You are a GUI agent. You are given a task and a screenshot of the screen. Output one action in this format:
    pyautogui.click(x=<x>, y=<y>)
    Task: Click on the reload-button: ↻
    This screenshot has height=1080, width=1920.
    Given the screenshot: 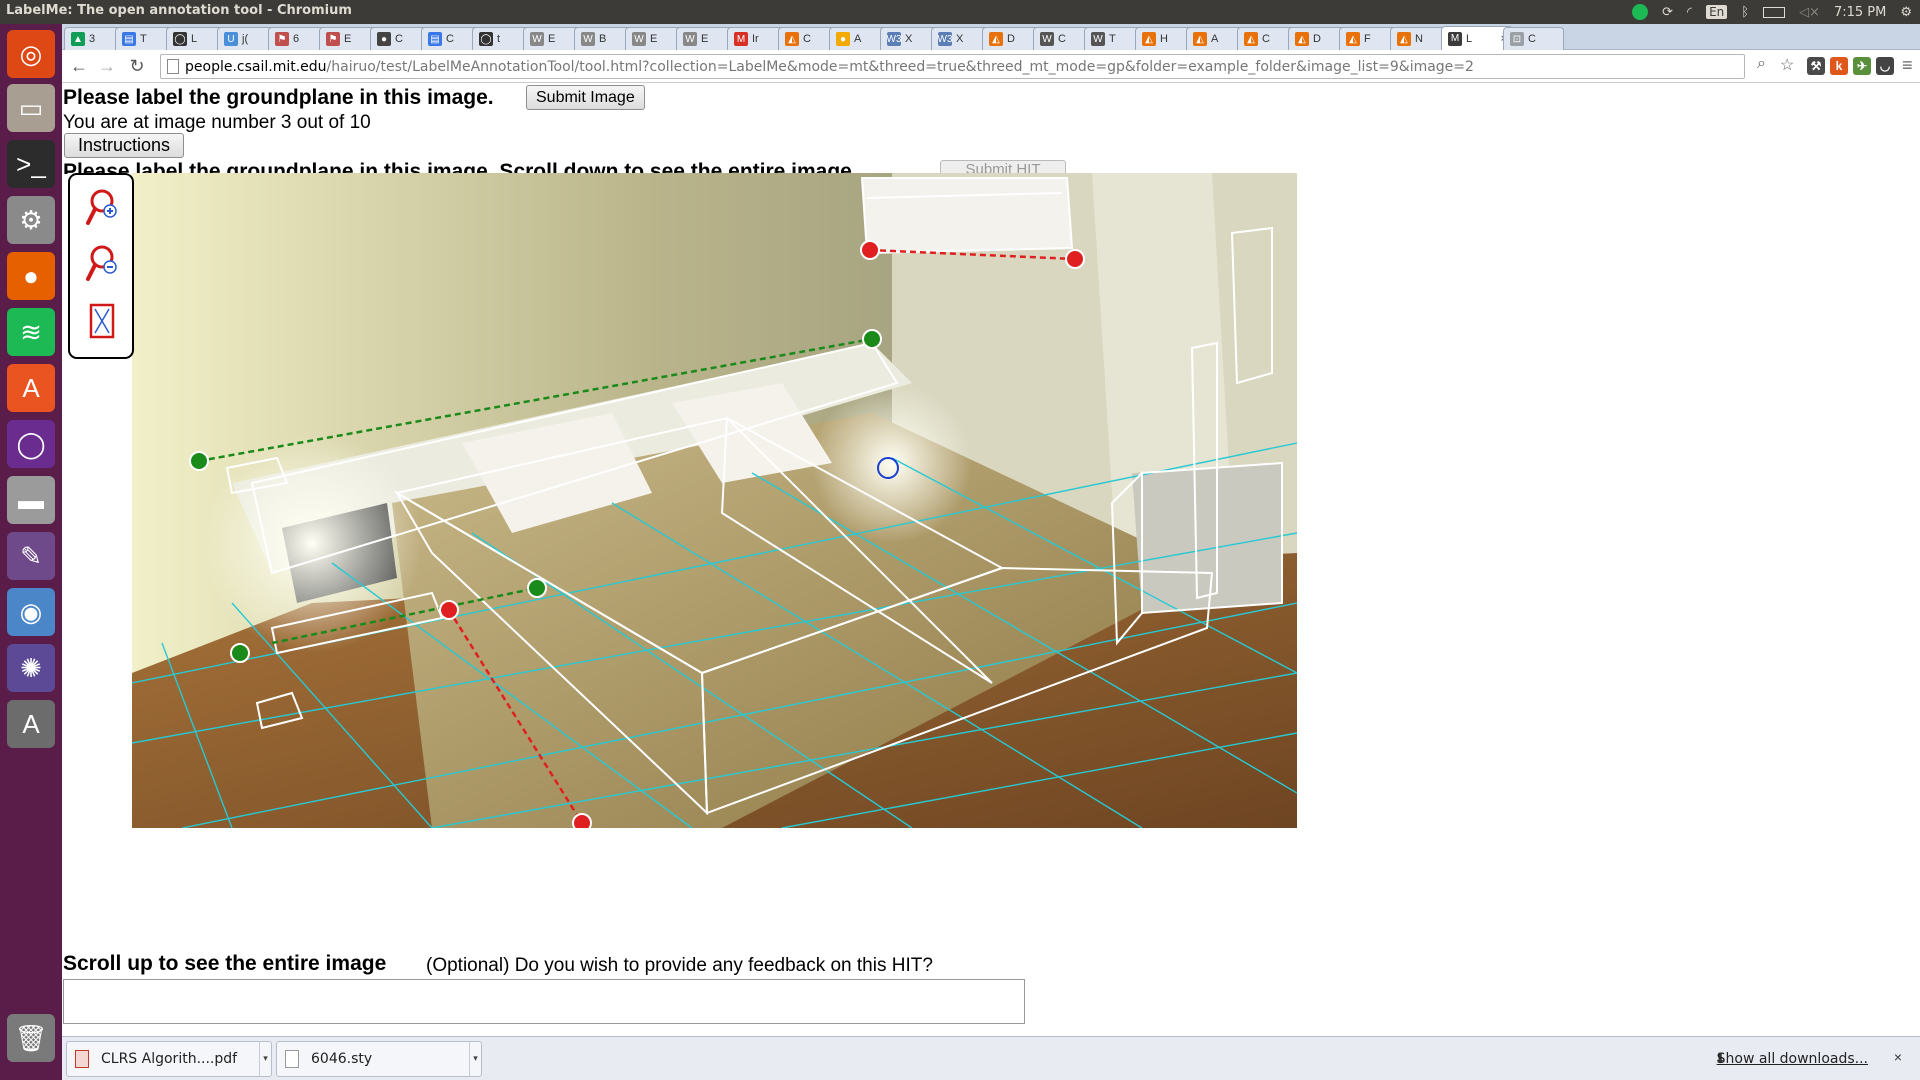 What is the action you would take?
    pyautogui.click(x=137, y=66)
    